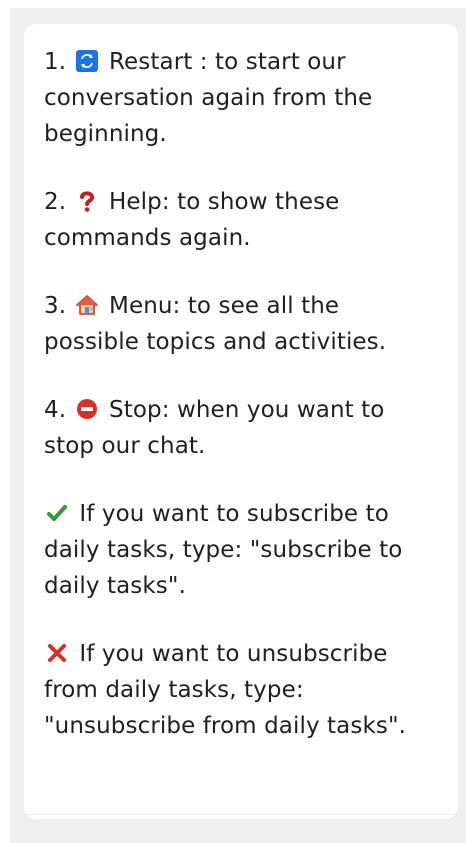 Image resolution: width=466 pixels, height=843 pixels. I want to click on house-icon, so click(86, 305).